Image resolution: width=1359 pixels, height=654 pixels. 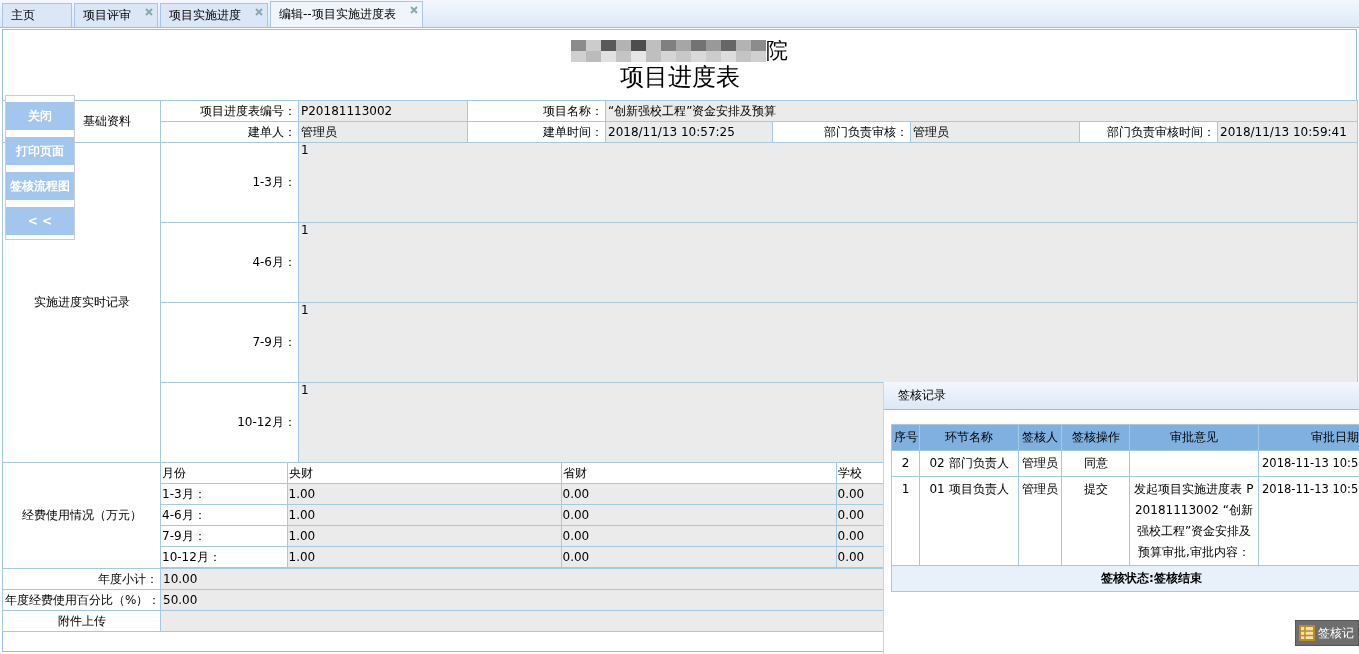 I want to click on tab: 编辑--项目实施进度表, so click(x=346, y=14).